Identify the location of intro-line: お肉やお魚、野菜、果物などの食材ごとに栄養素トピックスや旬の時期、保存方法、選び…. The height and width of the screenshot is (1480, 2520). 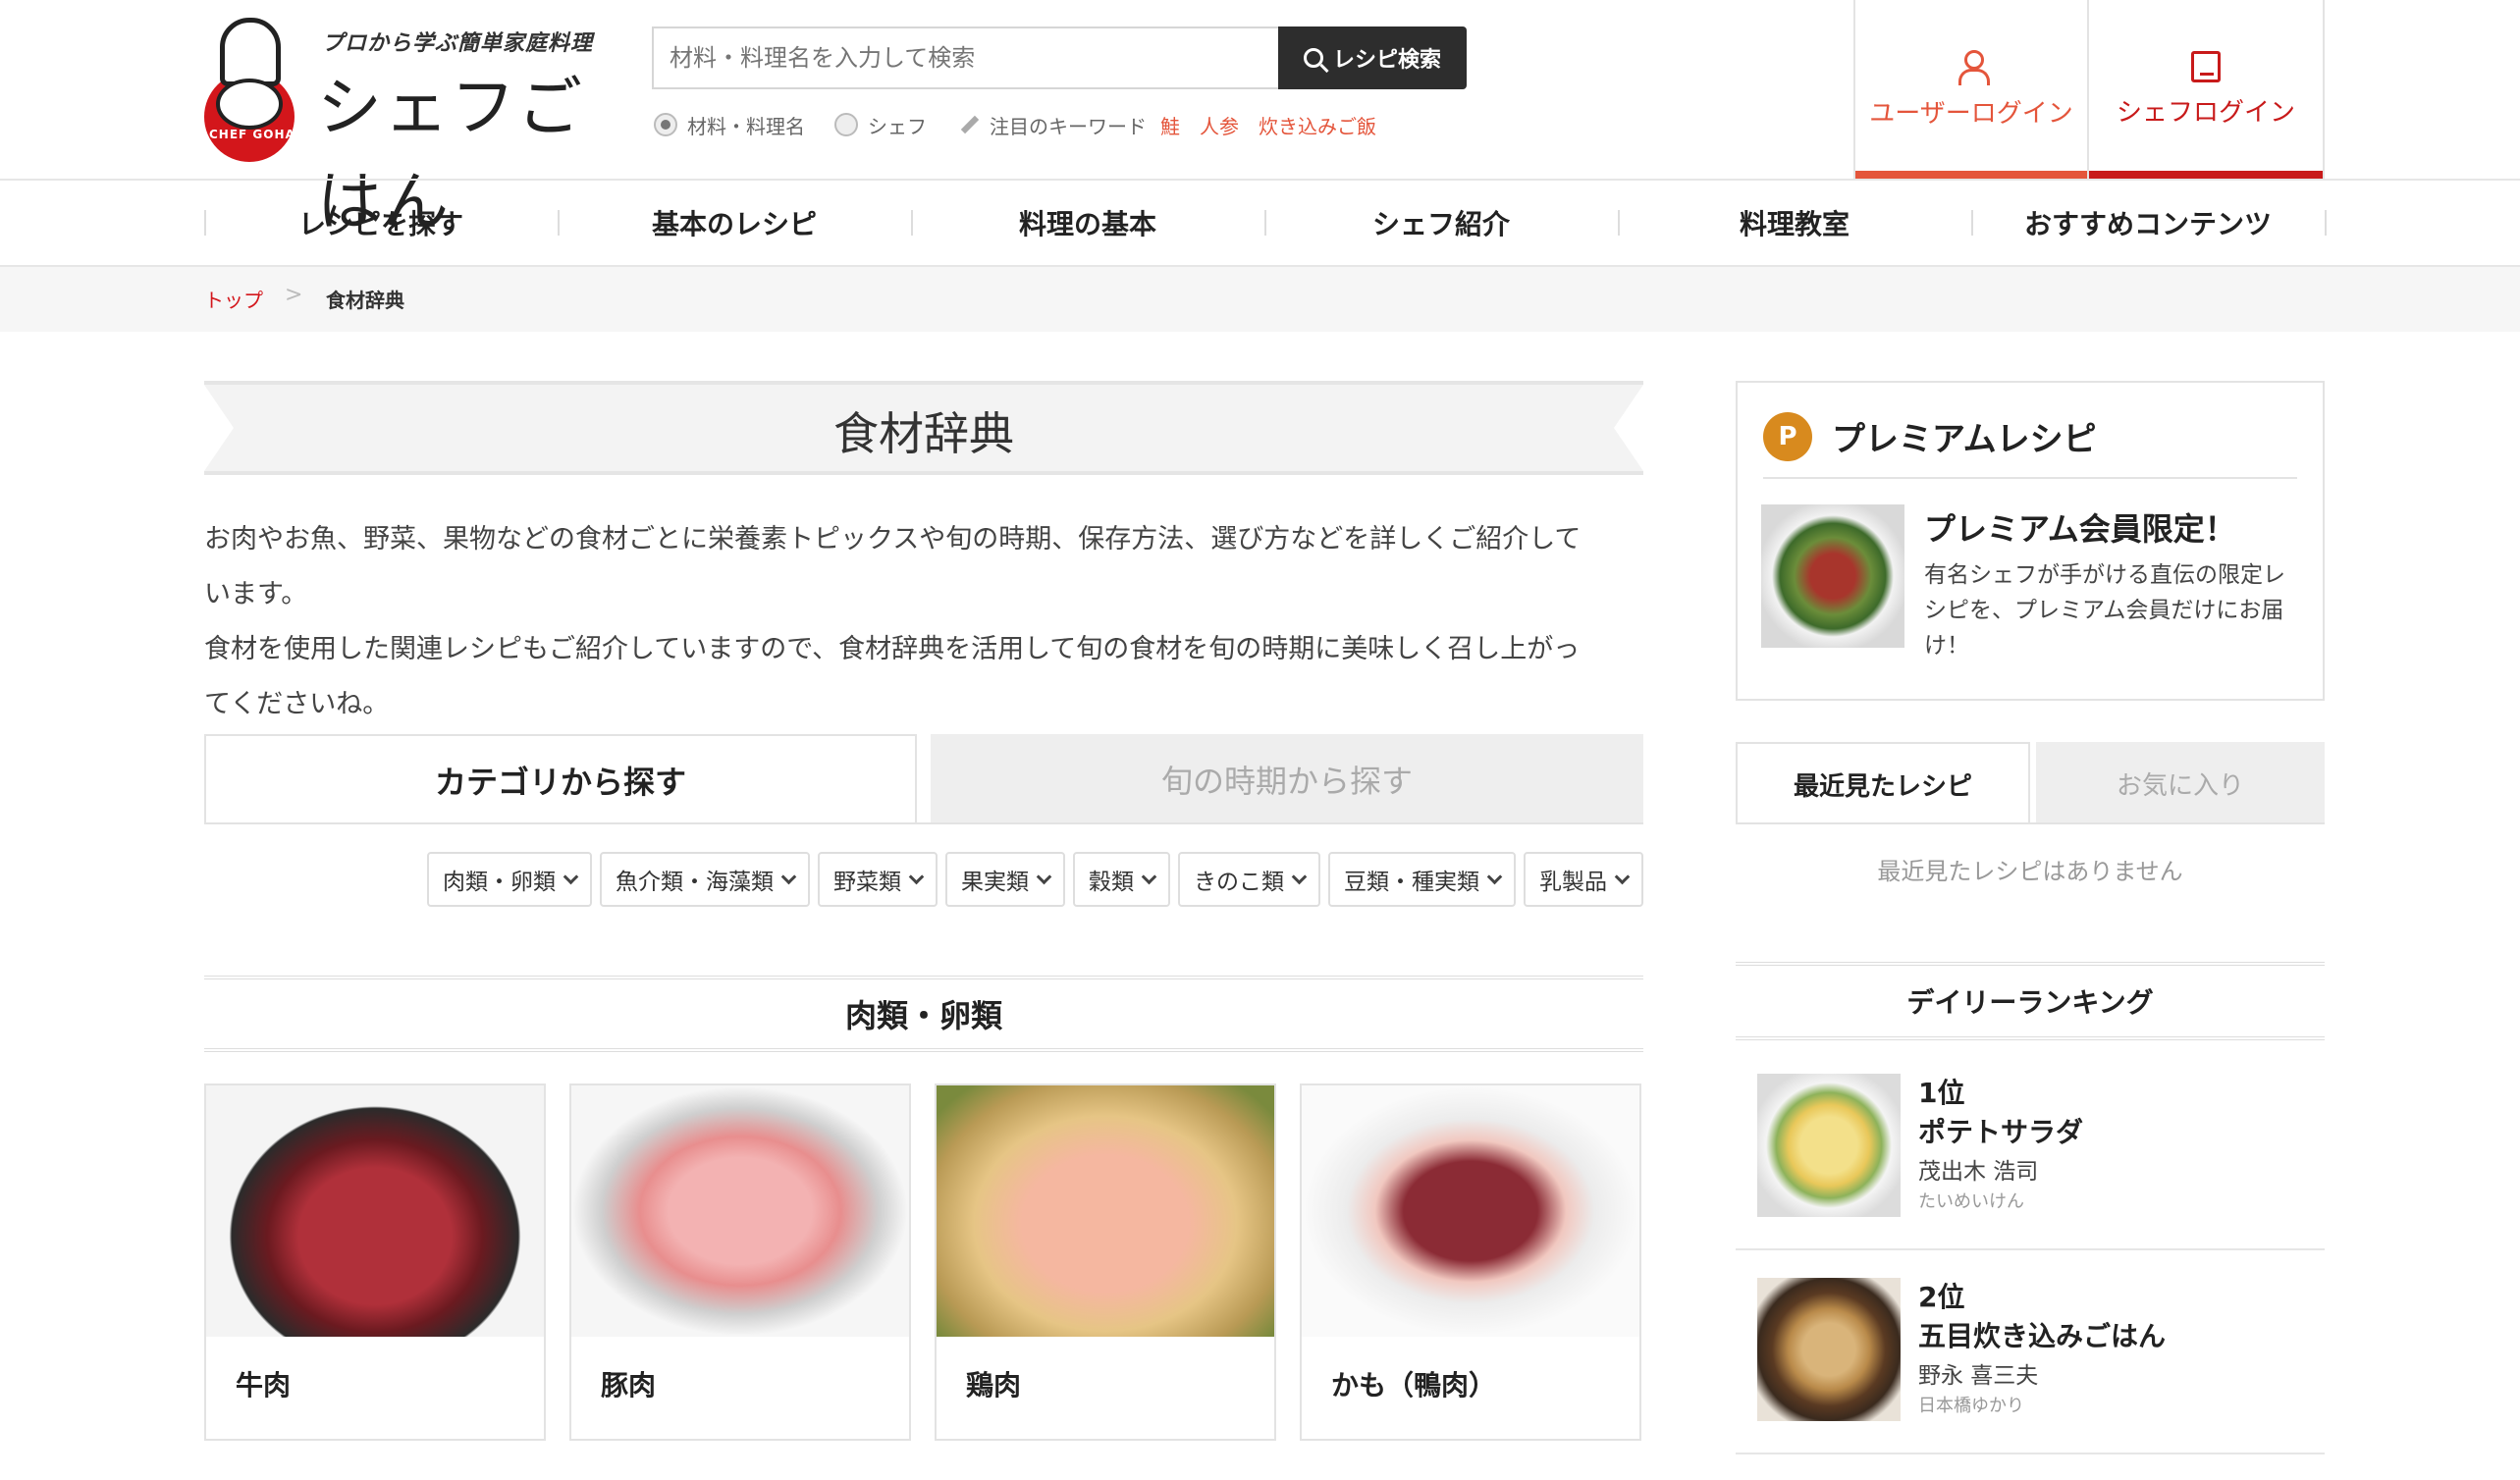
(893, 540).